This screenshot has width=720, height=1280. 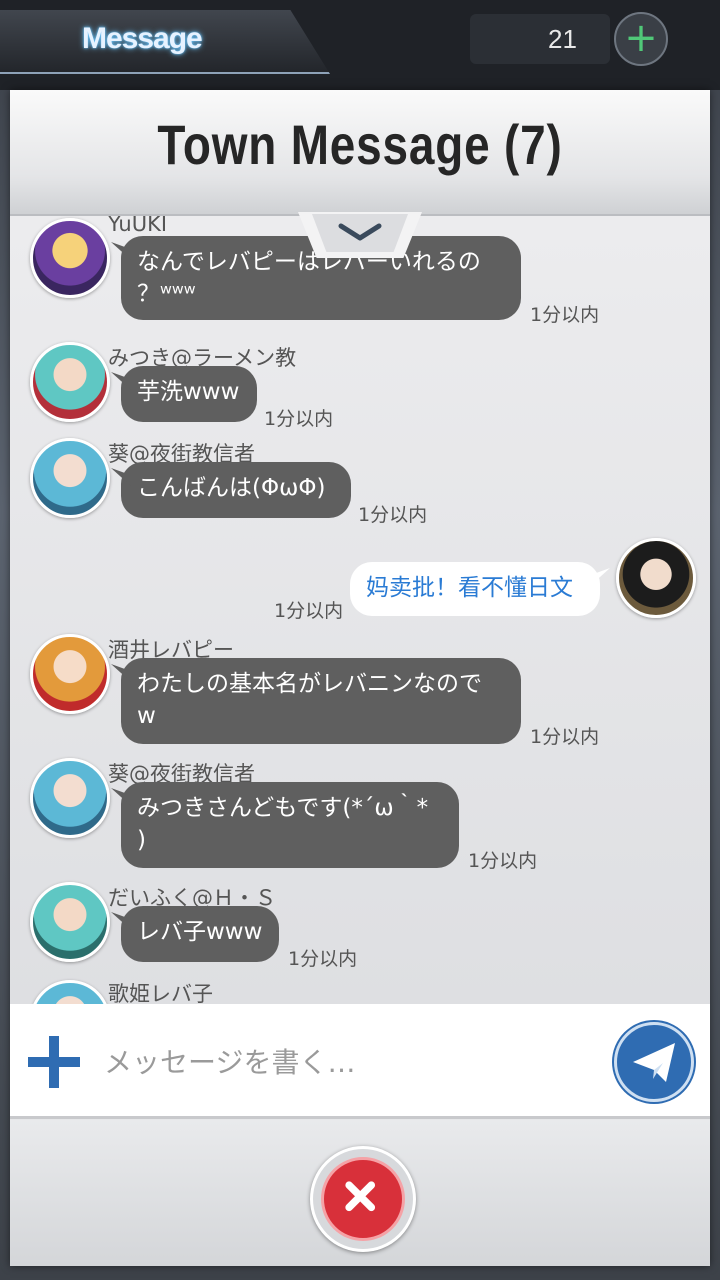 I want to click on message-text: 芋洗www, so click(x=188, y=392).